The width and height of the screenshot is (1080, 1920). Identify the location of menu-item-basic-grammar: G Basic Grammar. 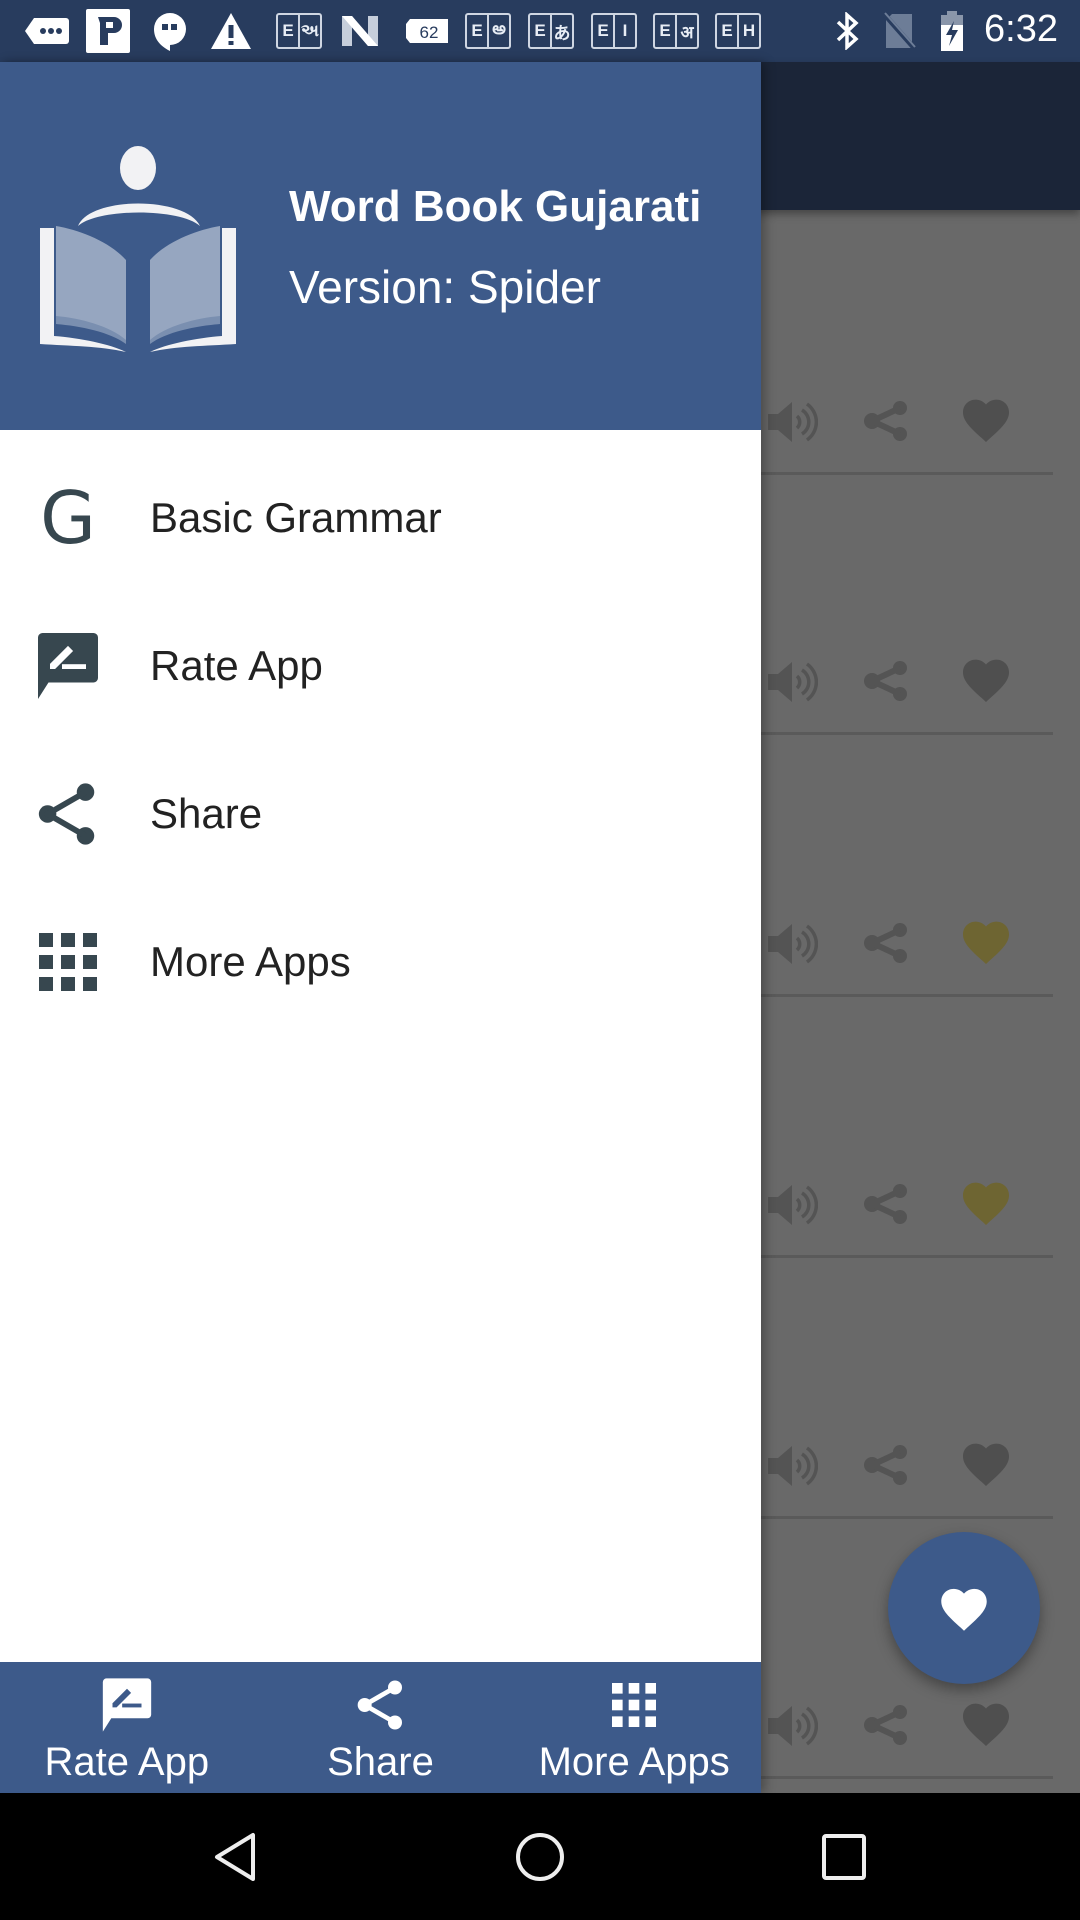
(380, 518).